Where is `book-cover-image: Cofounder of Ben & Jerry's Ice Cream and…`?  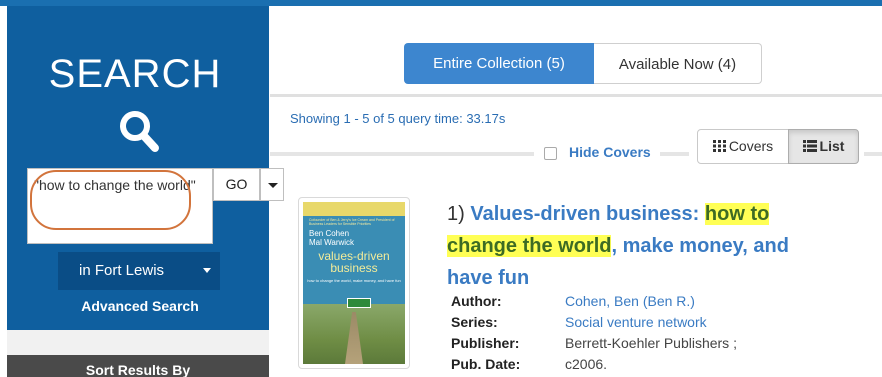 book-cover-image: Cofounder of Ben & Jerry's Ice Cream and… is located at coordinates (354, 283).